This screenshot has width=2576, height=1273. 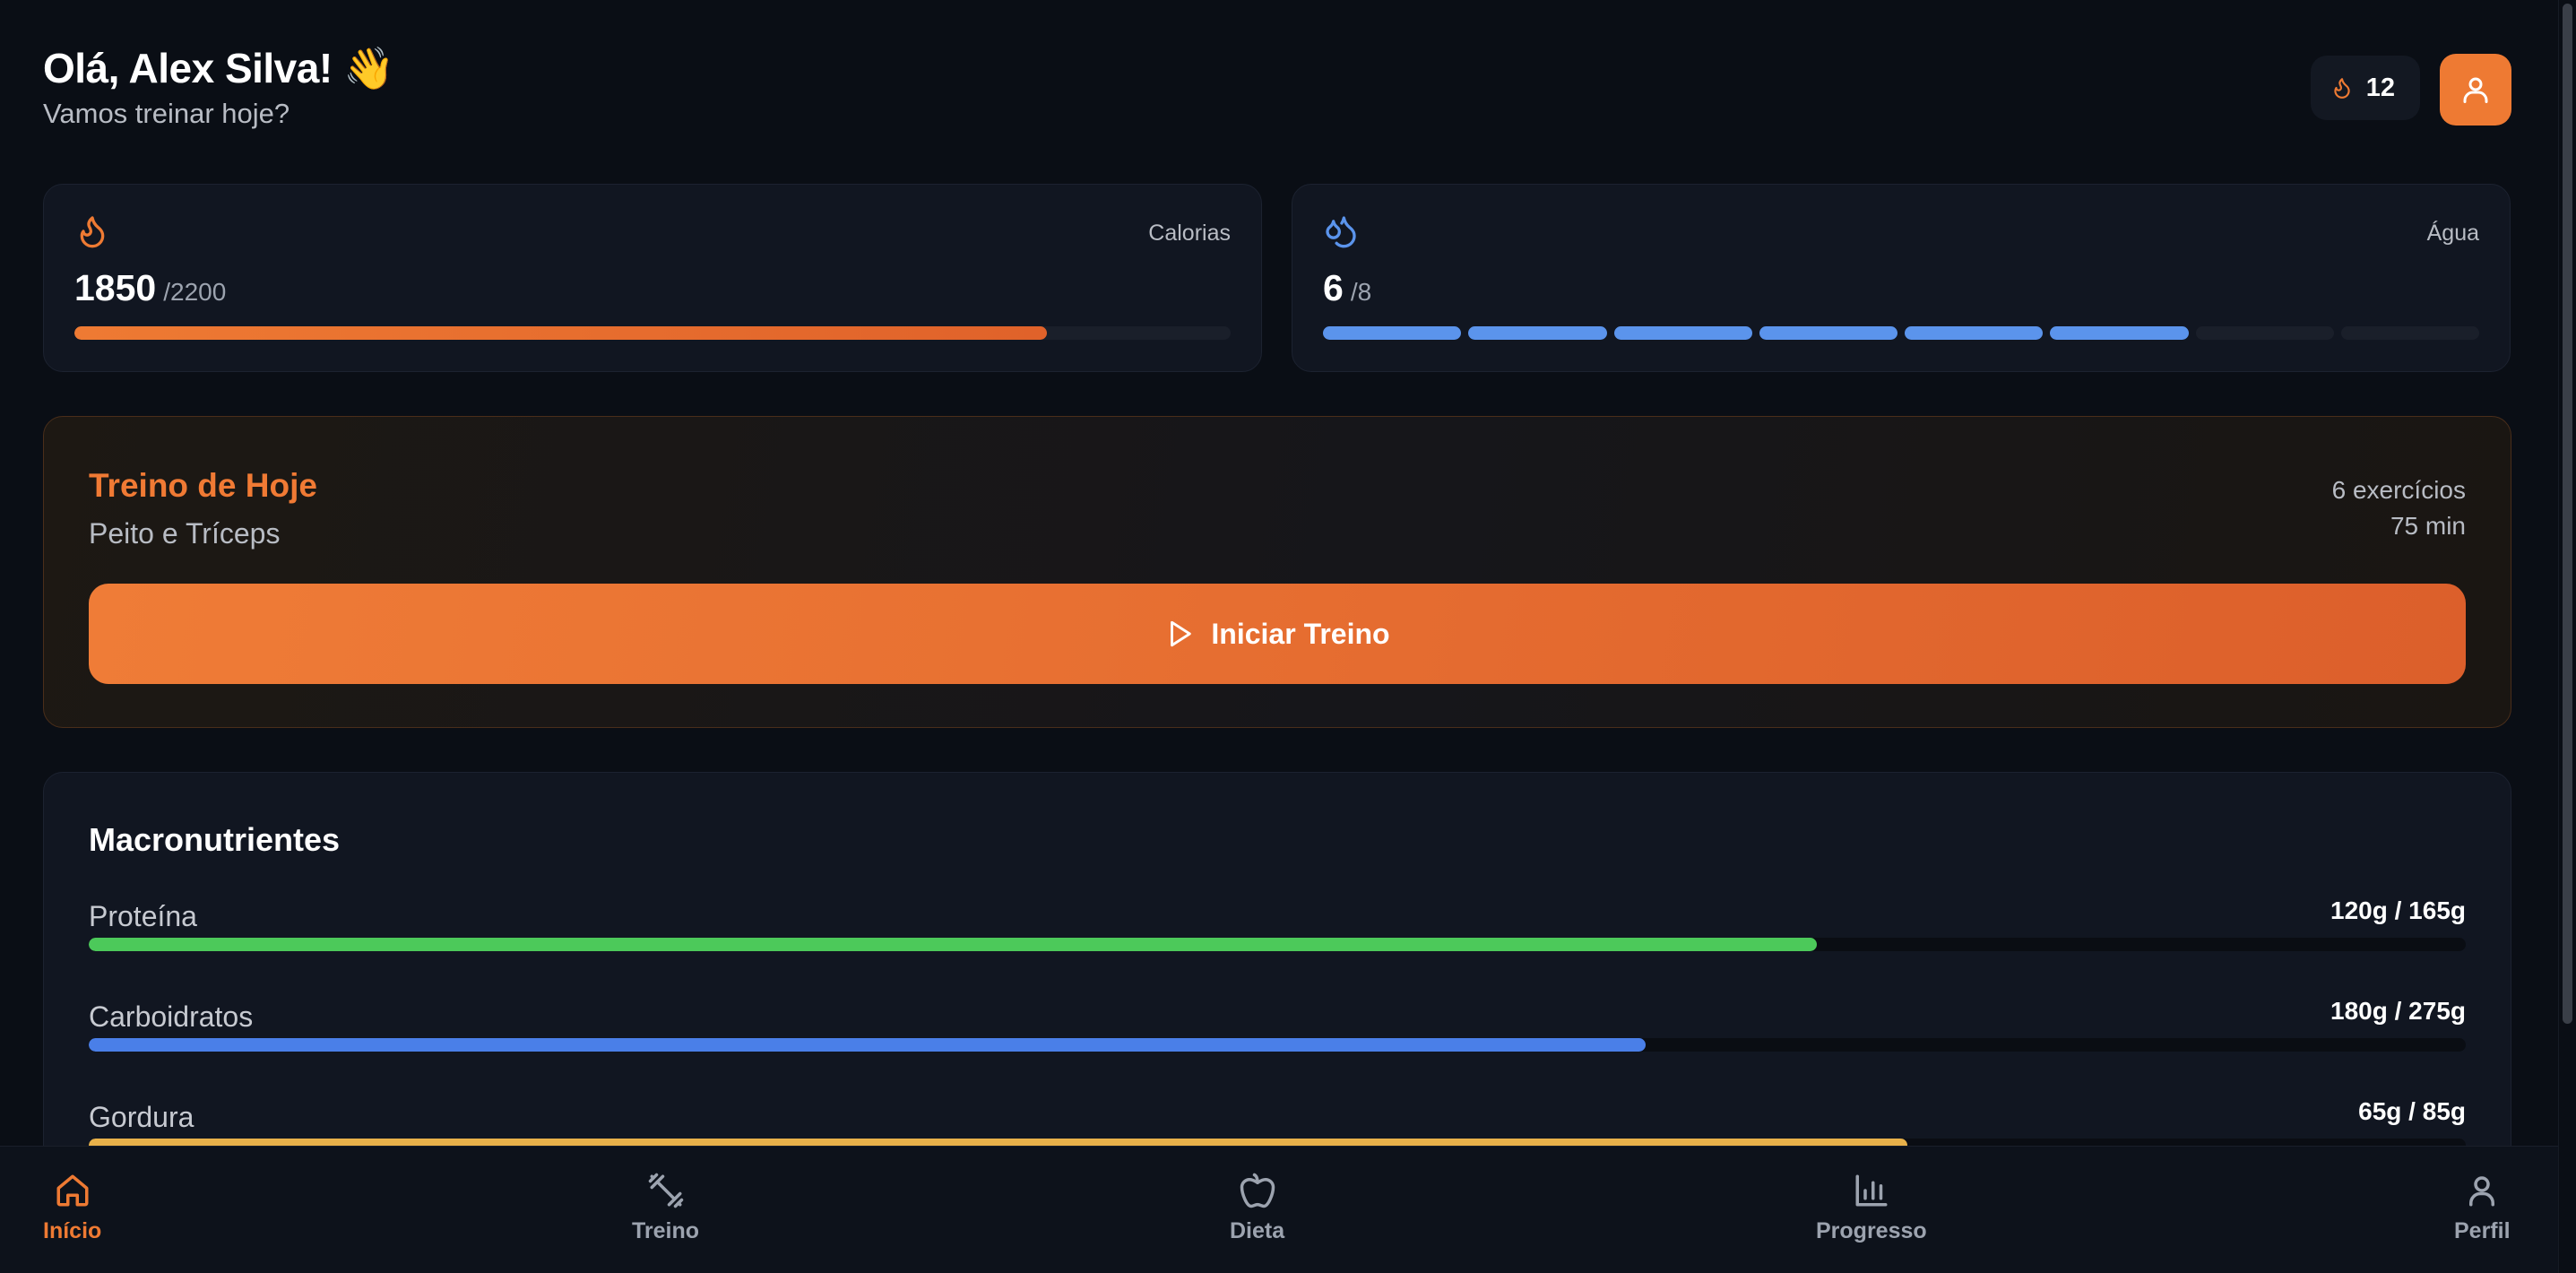 I want to click on macro-name: Gordura, so click(x=141, y=1117).